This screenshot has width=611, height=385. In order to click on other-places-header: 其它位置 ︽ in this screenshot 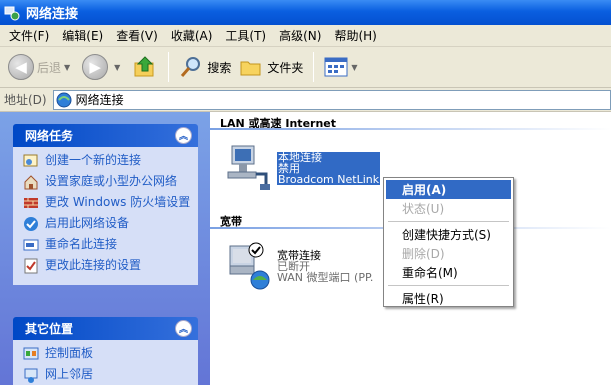, I will do `click(105, 328)`.